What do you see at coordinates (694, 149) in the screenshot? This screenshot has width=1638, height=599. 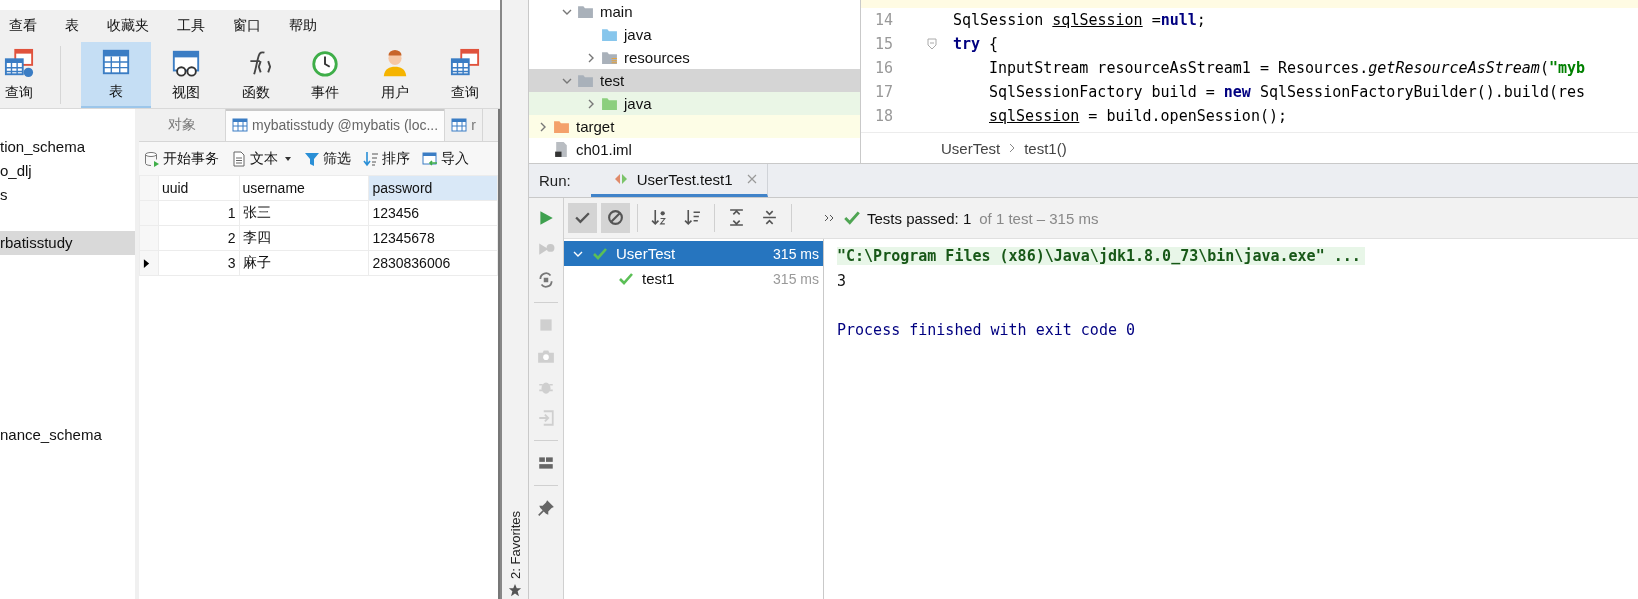 I see `tree-item: ch01.iml` at bounding box center [694, 149].